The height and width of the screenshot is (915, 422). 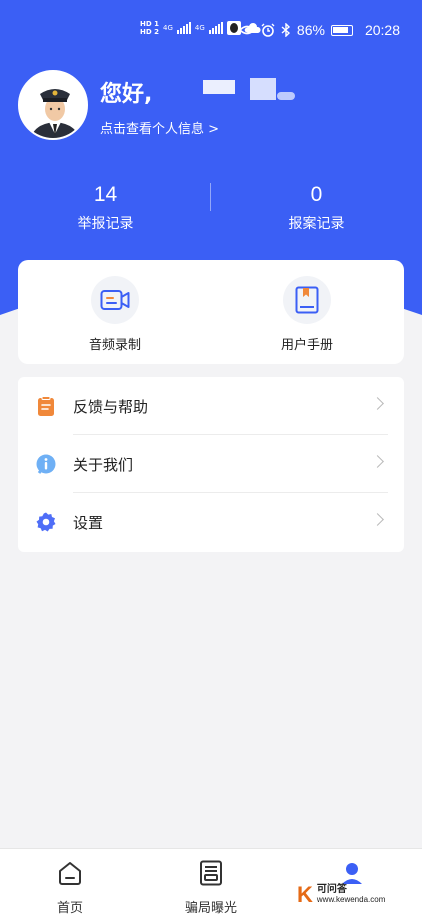 I want to click on tab-scam-exposure-label: 骗局曝光, so click(x=210, y=908).